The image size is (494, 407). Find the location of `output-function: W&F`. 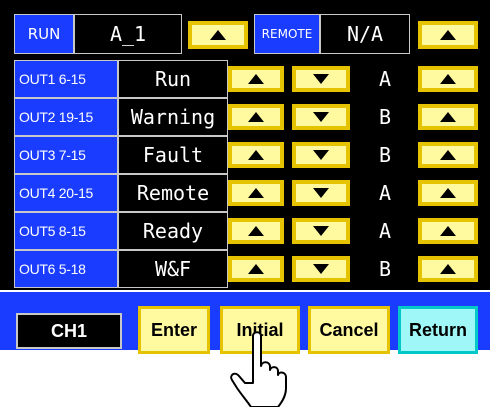

output-function: W&F is located at coordinates (173, 269).